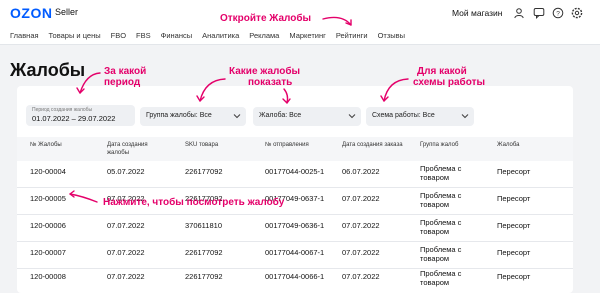 The width and height of the screenshot is (600, 293). I want to click on arrow-to-complaint-head, so click(286, 101).